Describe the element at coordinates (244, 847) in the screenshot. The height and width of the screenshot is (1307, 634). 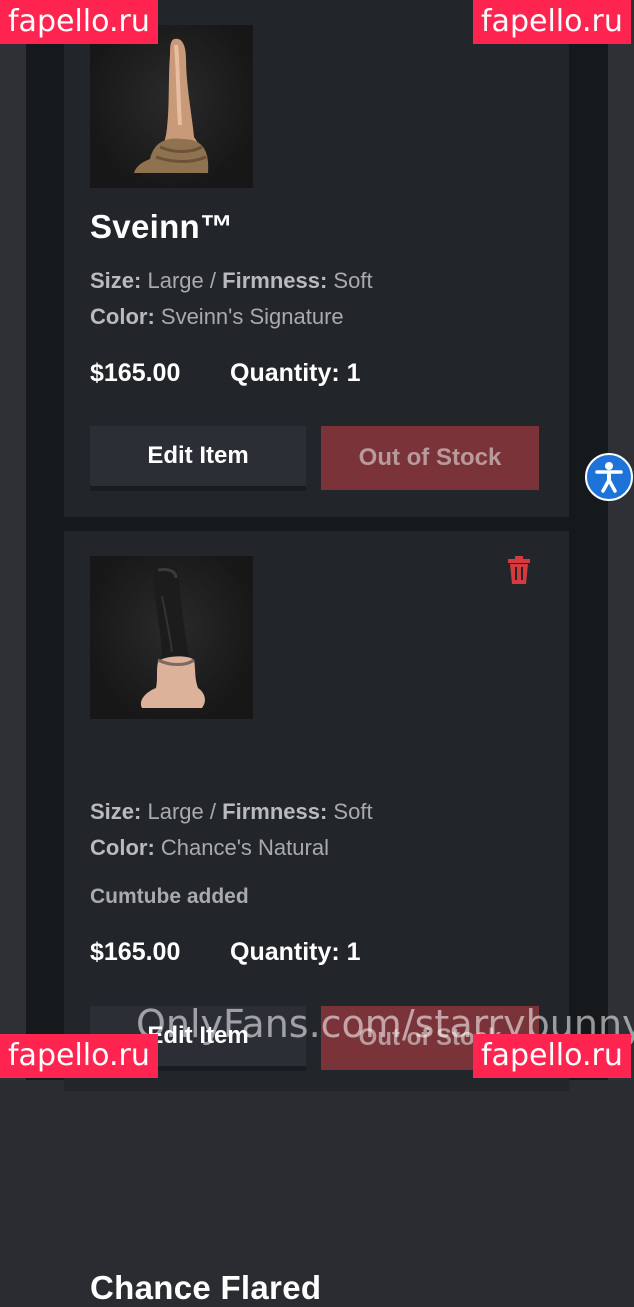
I see `color-value: Chance's Natural` at that location.